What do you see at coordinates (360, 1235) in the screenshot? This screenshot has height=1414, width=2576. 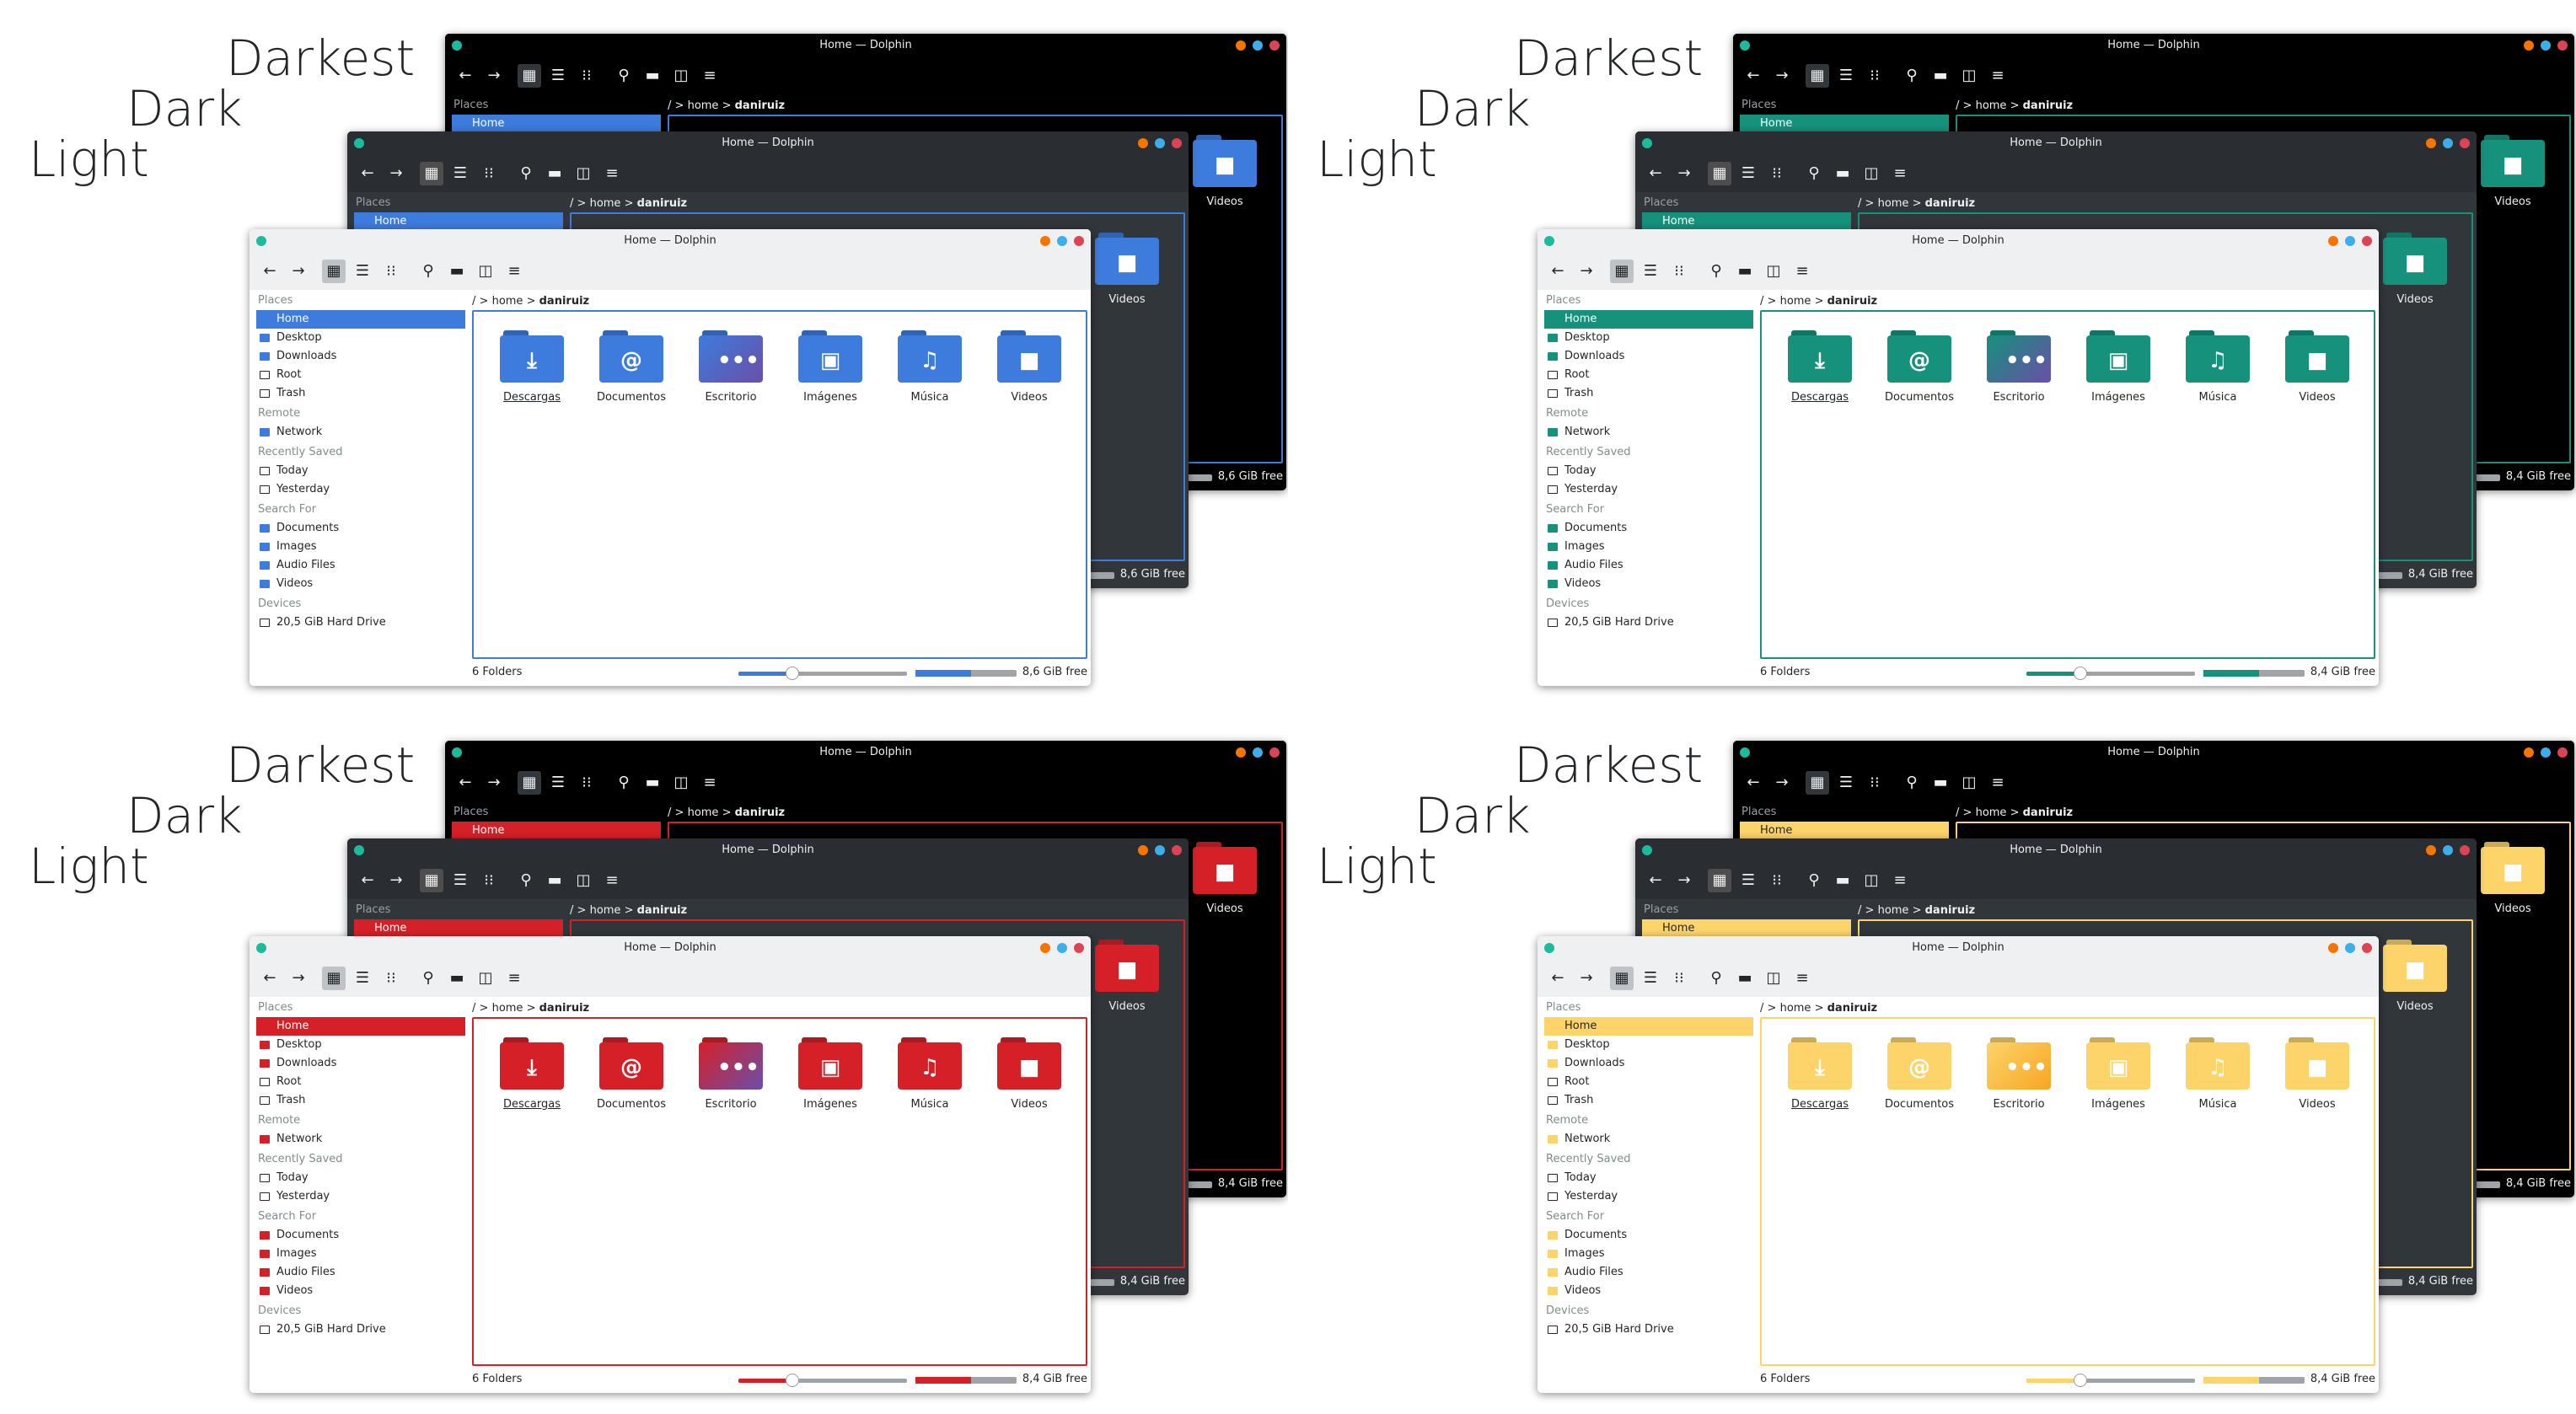 I see `sidebar-item-documents: Documents` at bounding box center [360, 1235].